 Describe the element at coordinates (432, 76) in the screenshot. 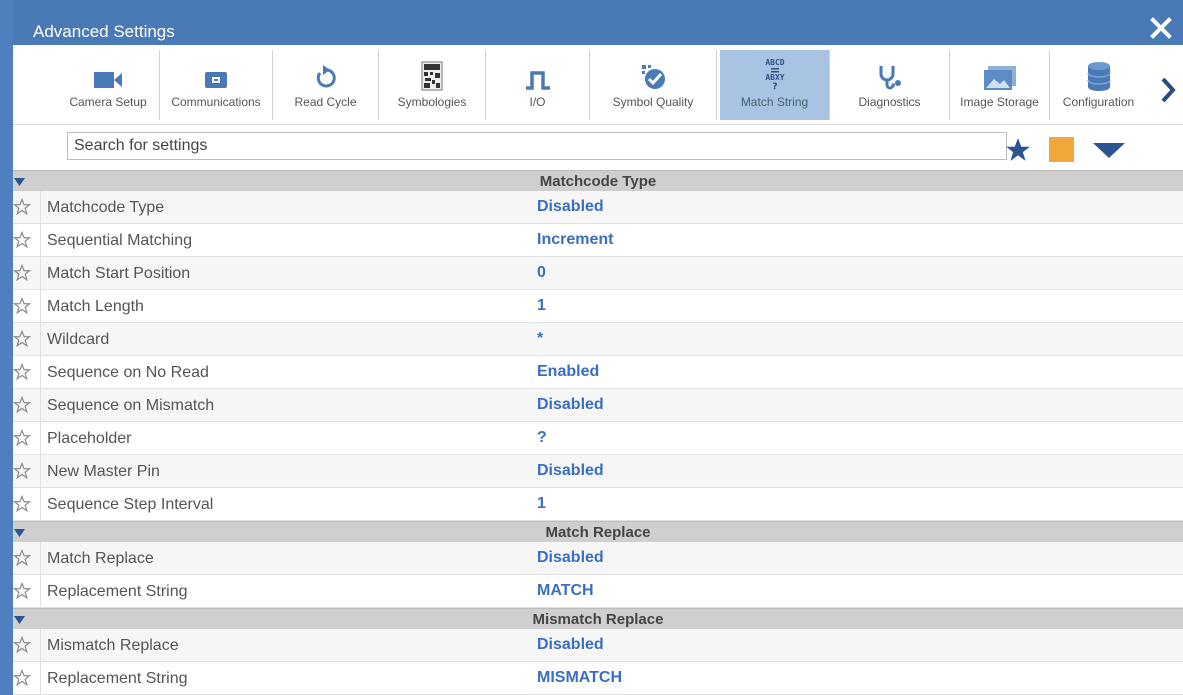

I see `symbologies-icon` at that location.